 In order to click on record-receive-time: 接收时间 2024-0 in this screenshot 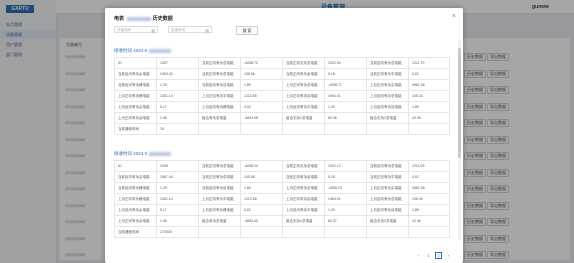, I will do `click(143, 154)`.